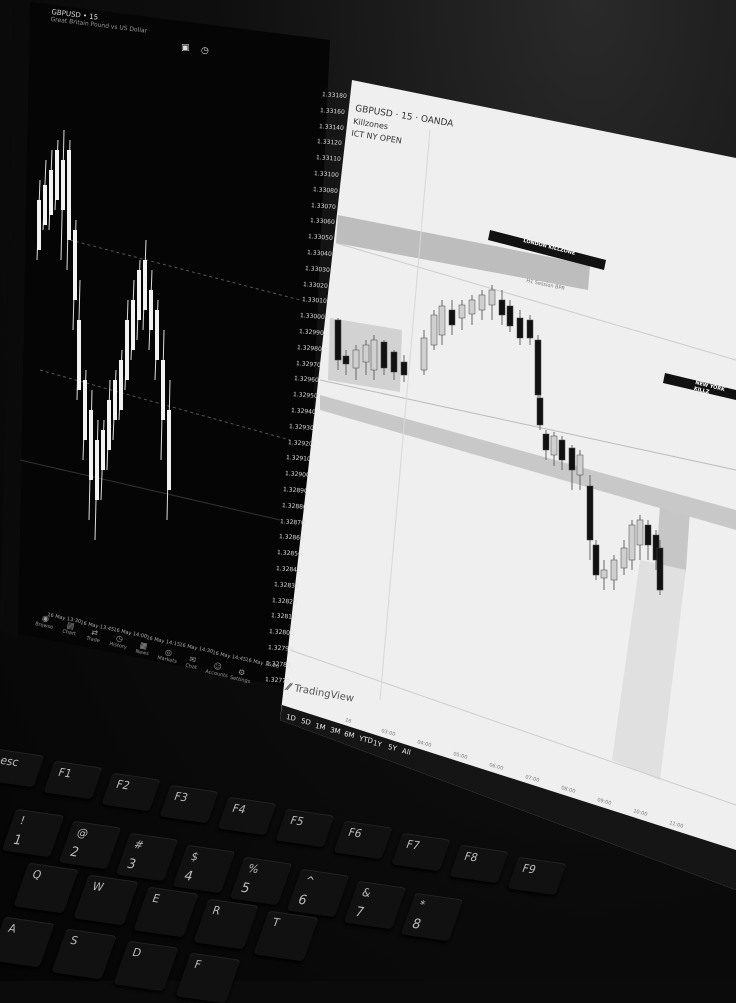 Image resolution: width=736 pixels, height=1003 pixels. I want to click on key-label: %, so click(253, 869).